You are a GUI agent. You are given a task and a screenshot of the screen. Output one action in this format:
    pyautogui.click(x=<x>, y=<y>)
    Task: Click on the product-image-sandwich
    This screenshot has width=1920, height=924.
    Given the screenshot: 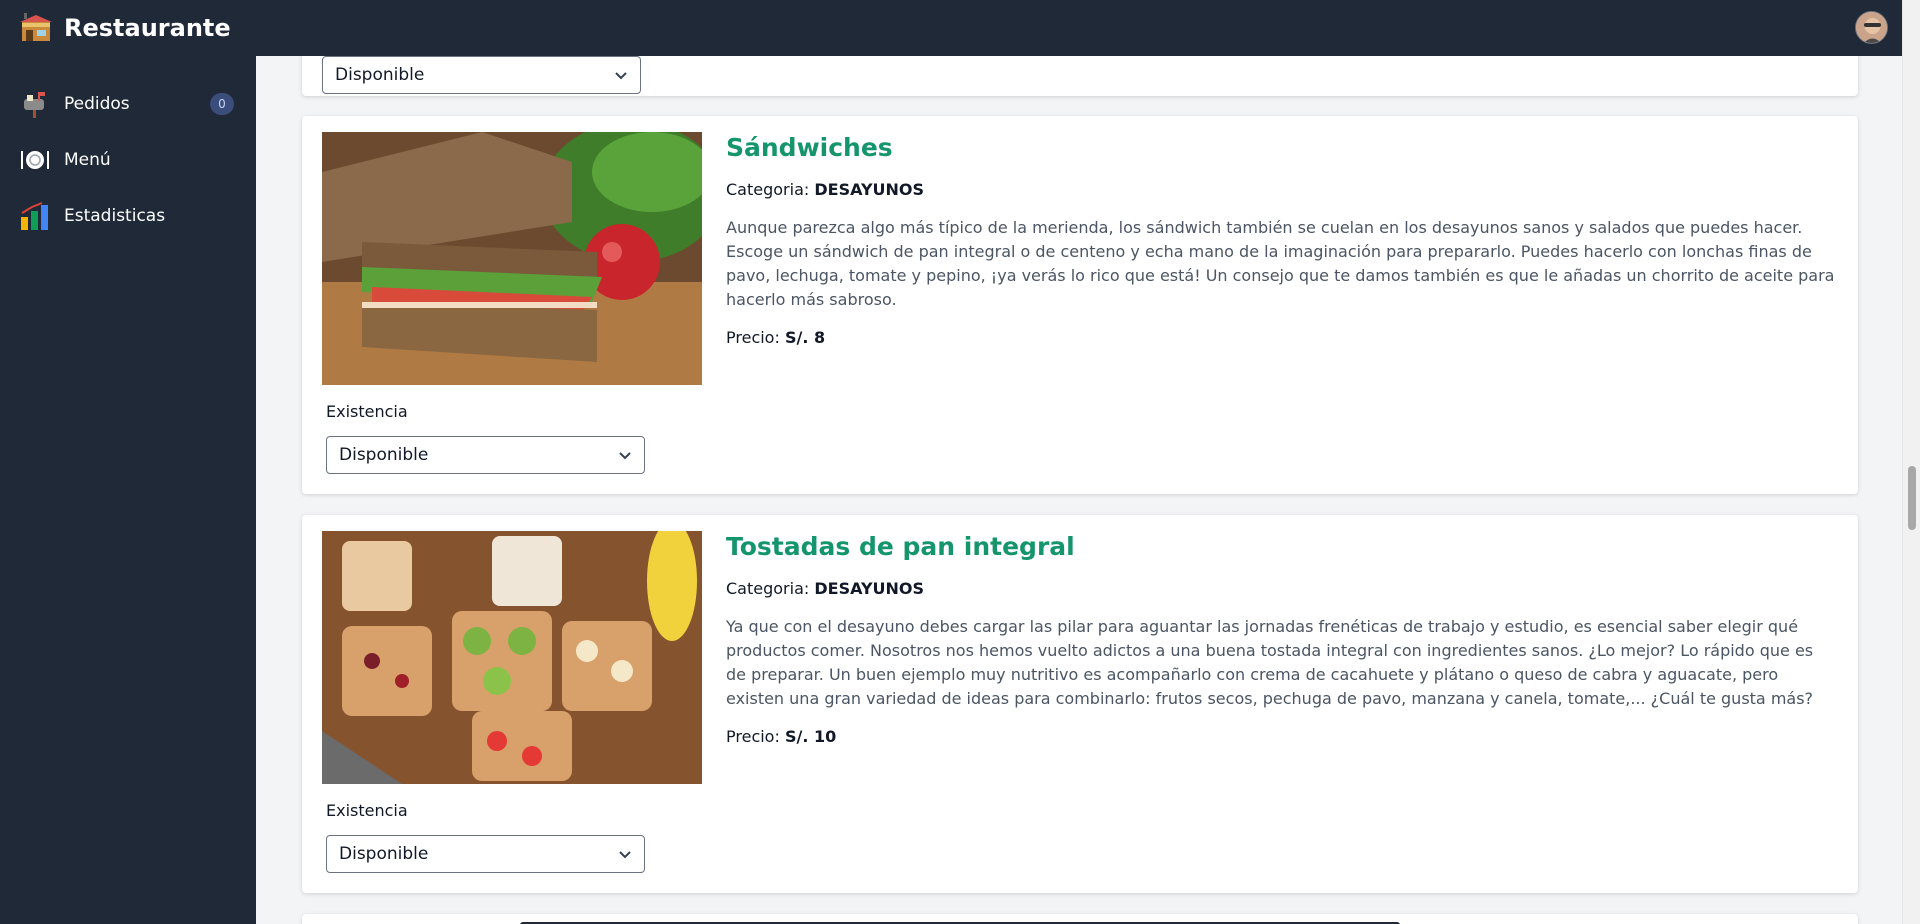 What is the action you would take?
    pyautogui.click(x=512, y=258)
    